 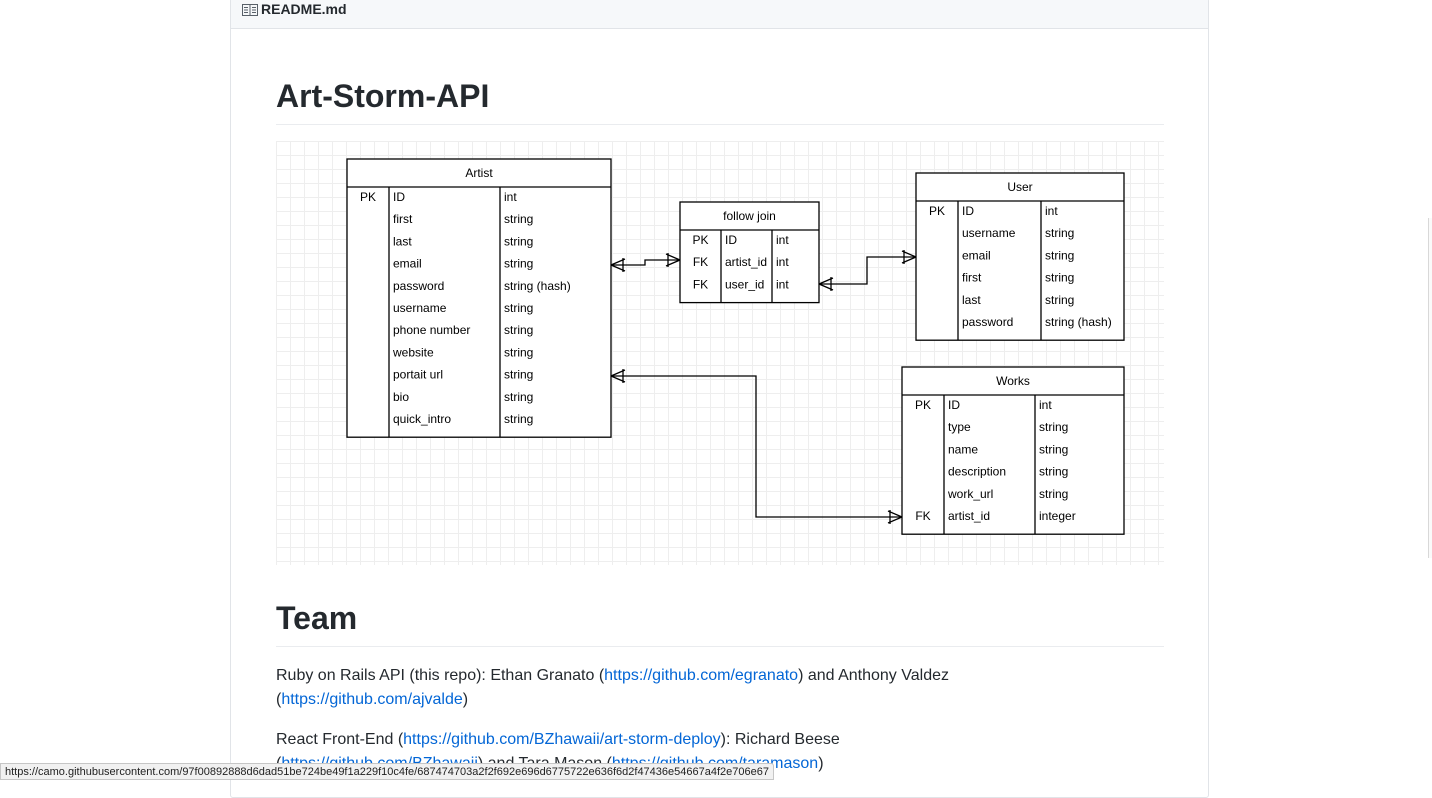 What do you see at coordinates (720, 622) in the screenshot?
I see `team-heading: Team` at bounding box center [720, 622].